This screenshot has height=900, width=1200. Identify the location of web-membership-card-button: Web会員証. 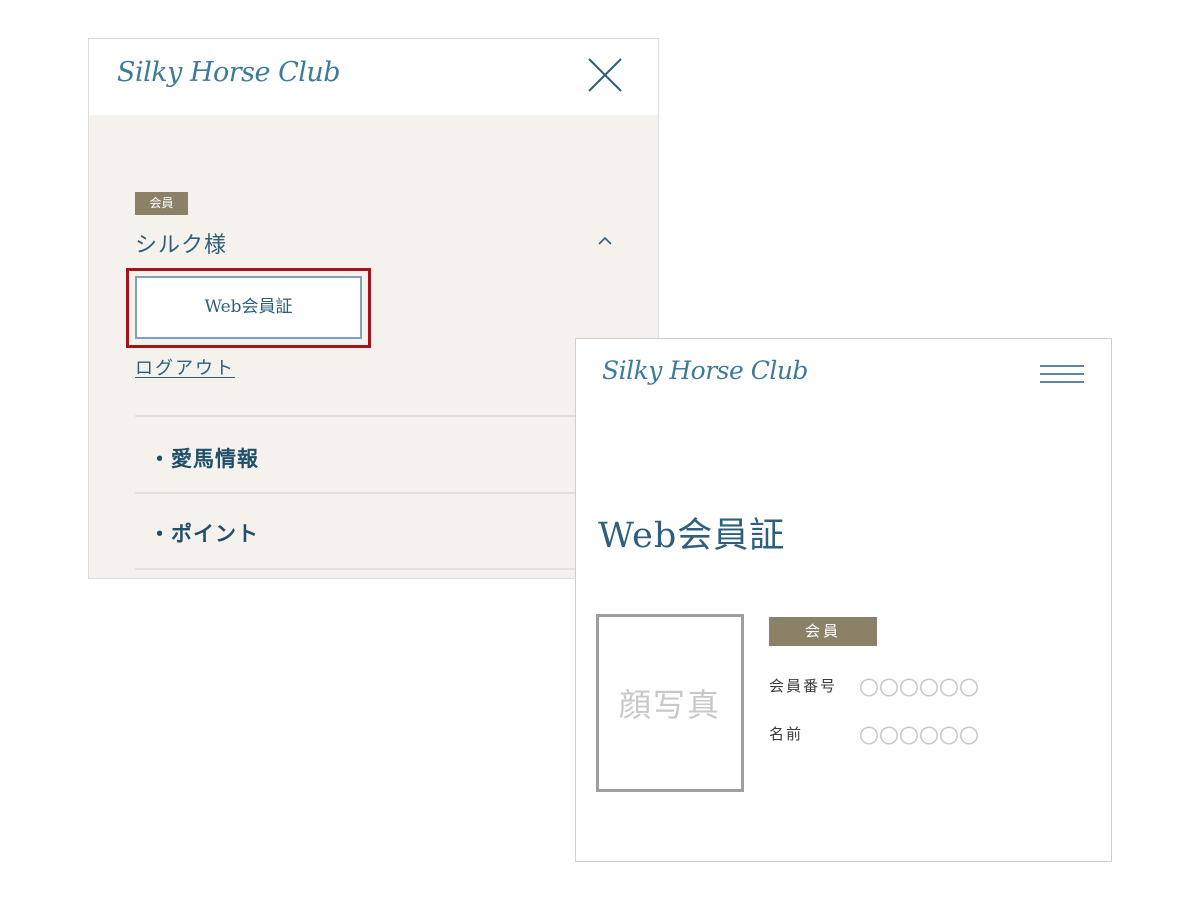
(248, 307).